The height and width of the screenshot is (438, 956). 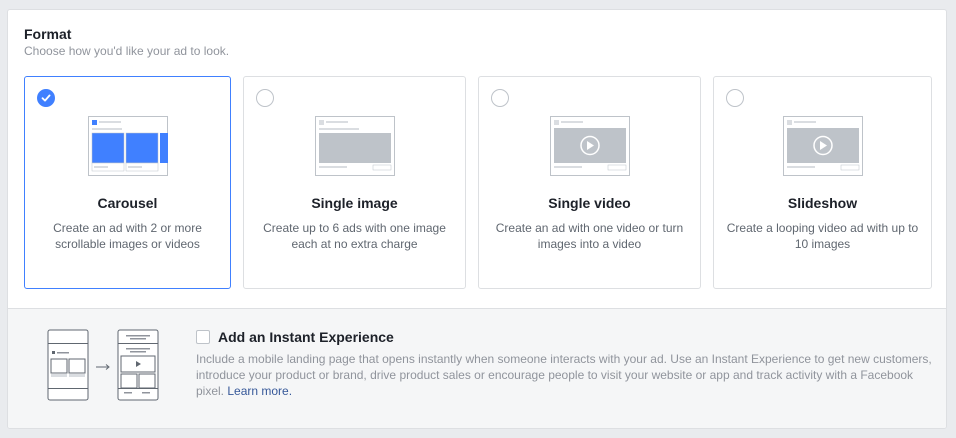 I want to click on option-radio-single-image, so click(x=265, y=98).